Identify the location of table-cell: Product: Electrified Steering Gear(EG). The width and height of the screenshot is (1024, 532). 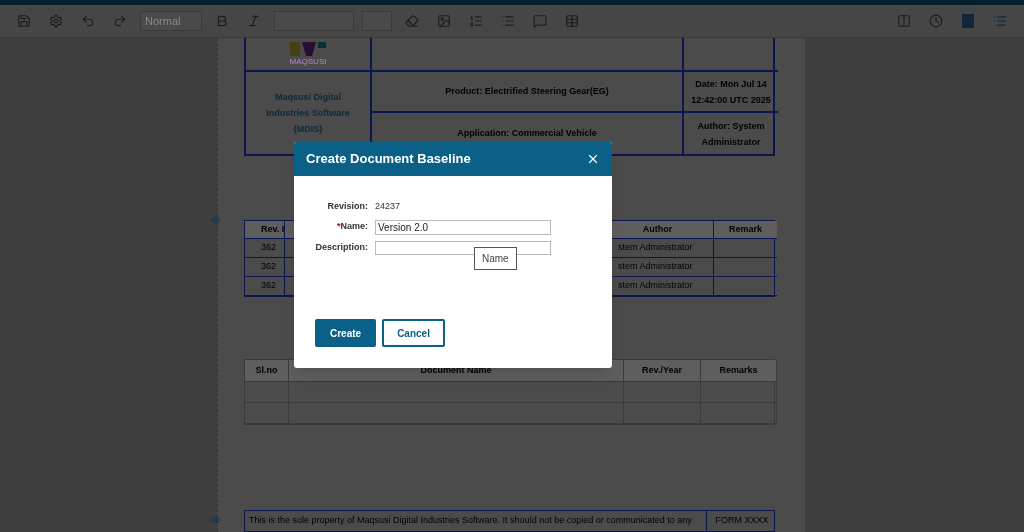
(528, 92).